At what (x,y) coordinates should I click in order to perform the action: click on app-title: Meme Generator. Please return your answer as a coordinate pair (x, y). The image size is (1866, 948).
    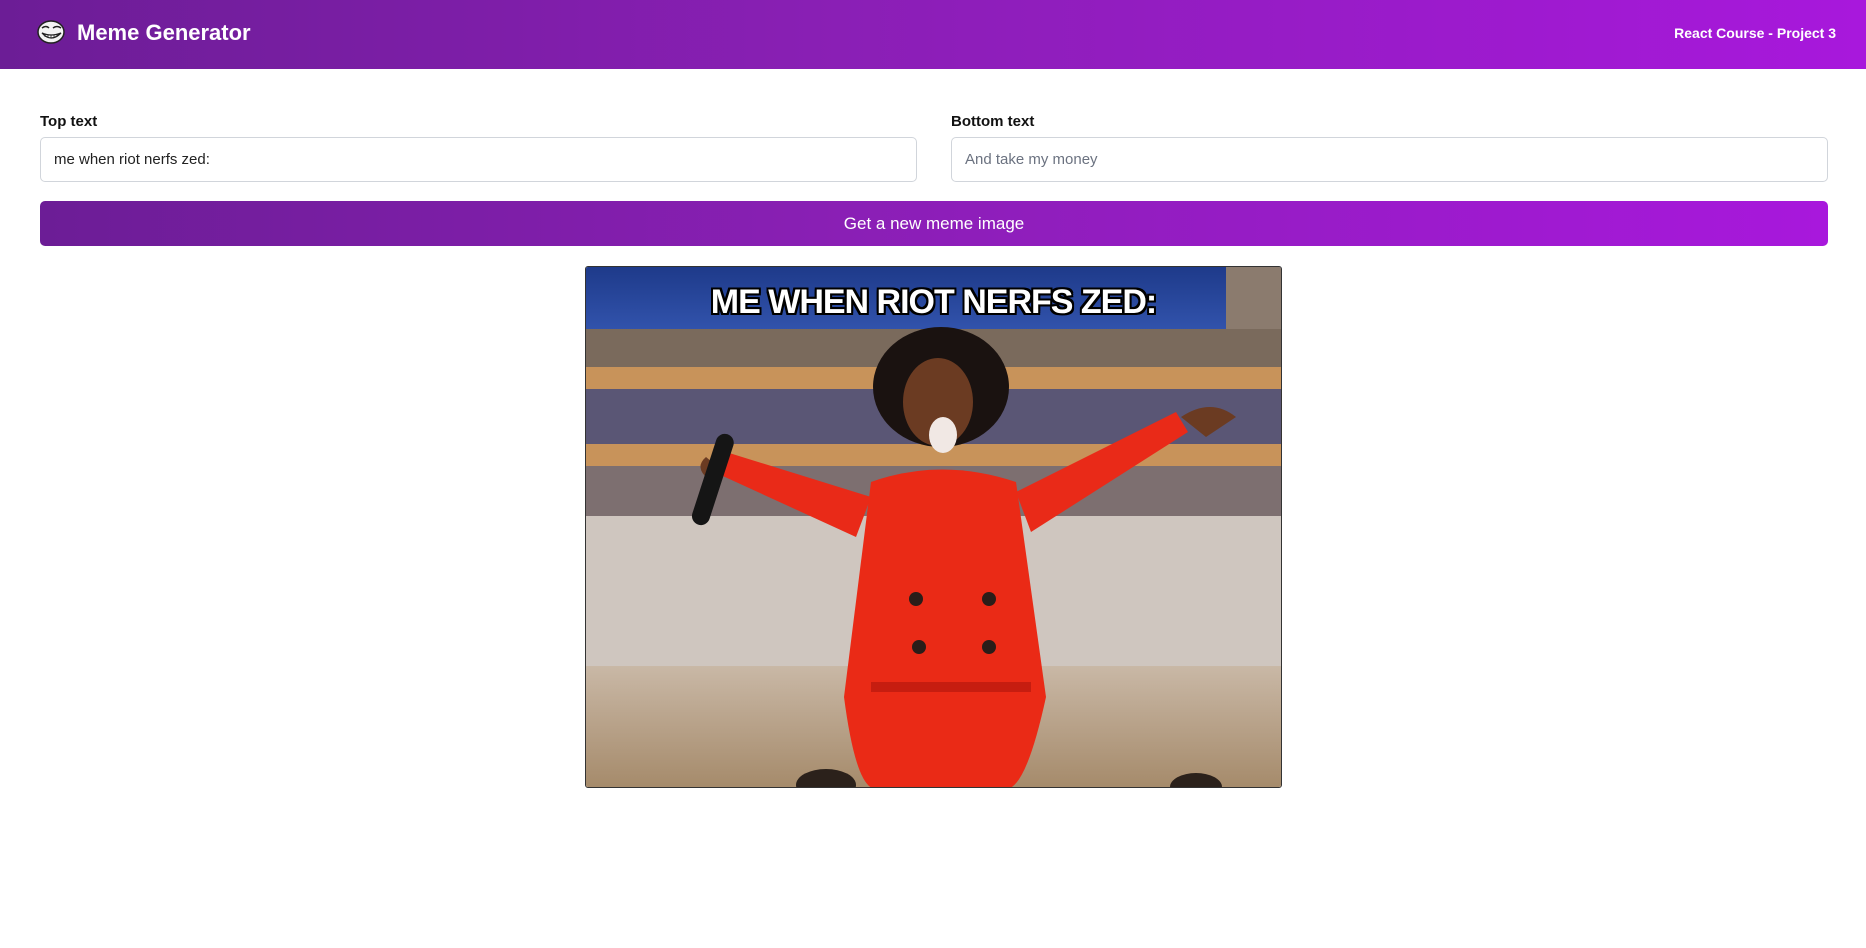
    Looking at the image, I should click on (164, 32).